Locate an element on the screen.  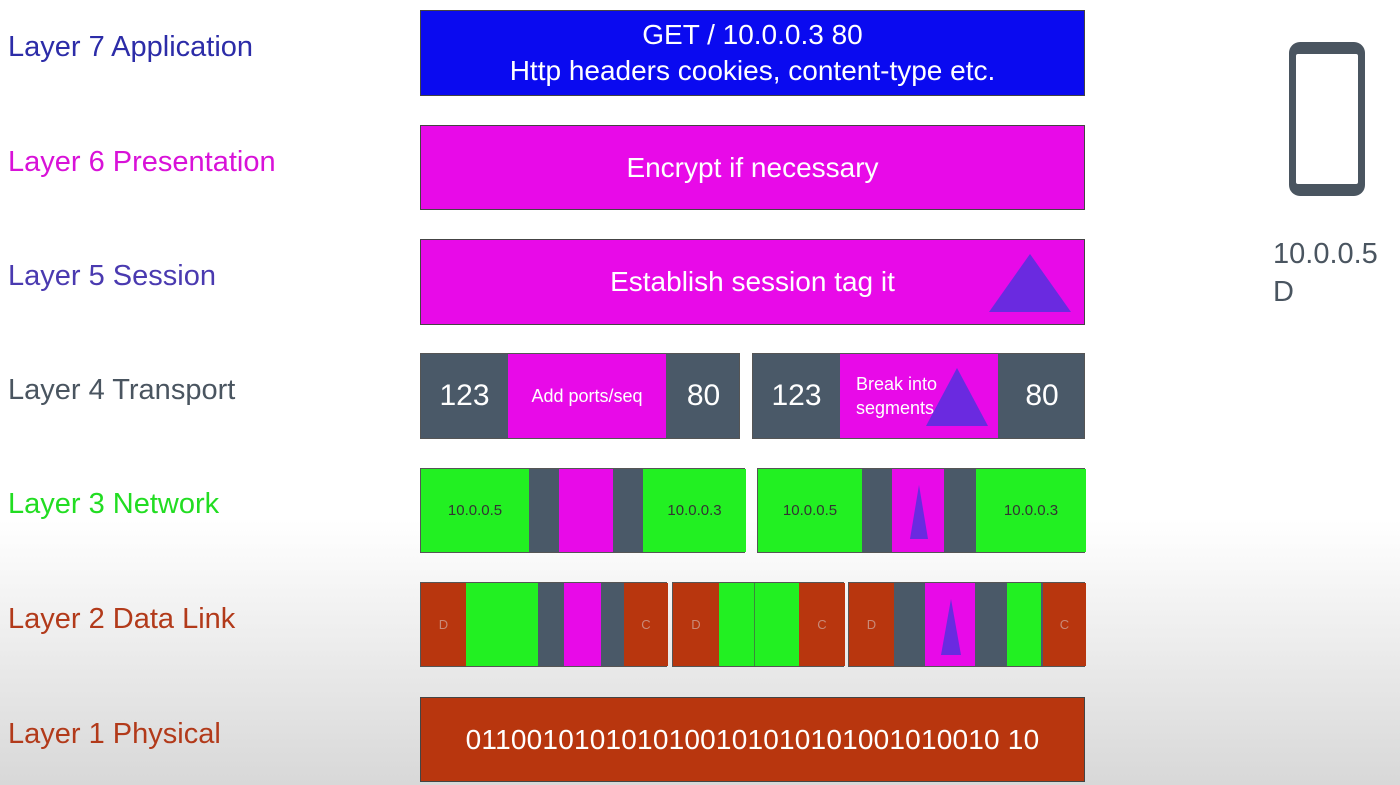
frame-1-src-mac-text: D is located at coordinates (443, 624).